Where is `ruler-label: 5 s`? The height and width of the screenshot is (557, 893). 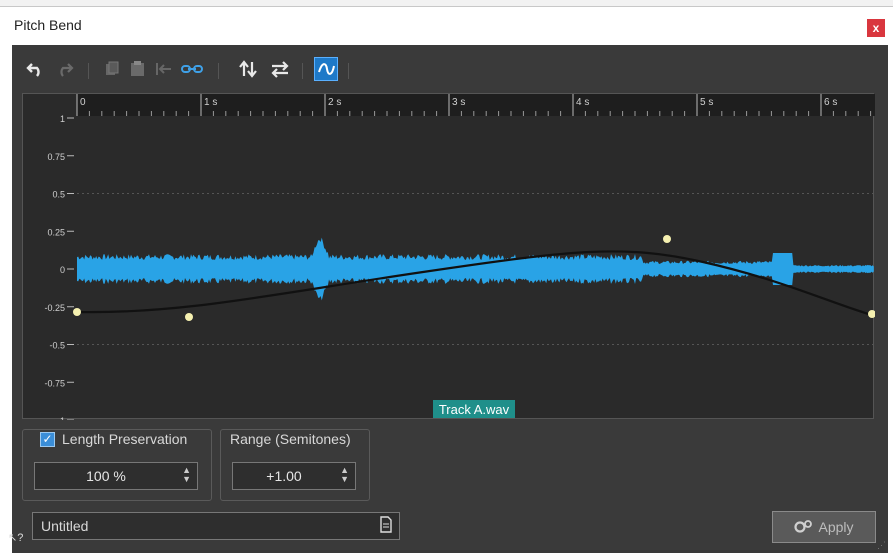 ruler-label: 5 s is located at coordinates (706, 102).